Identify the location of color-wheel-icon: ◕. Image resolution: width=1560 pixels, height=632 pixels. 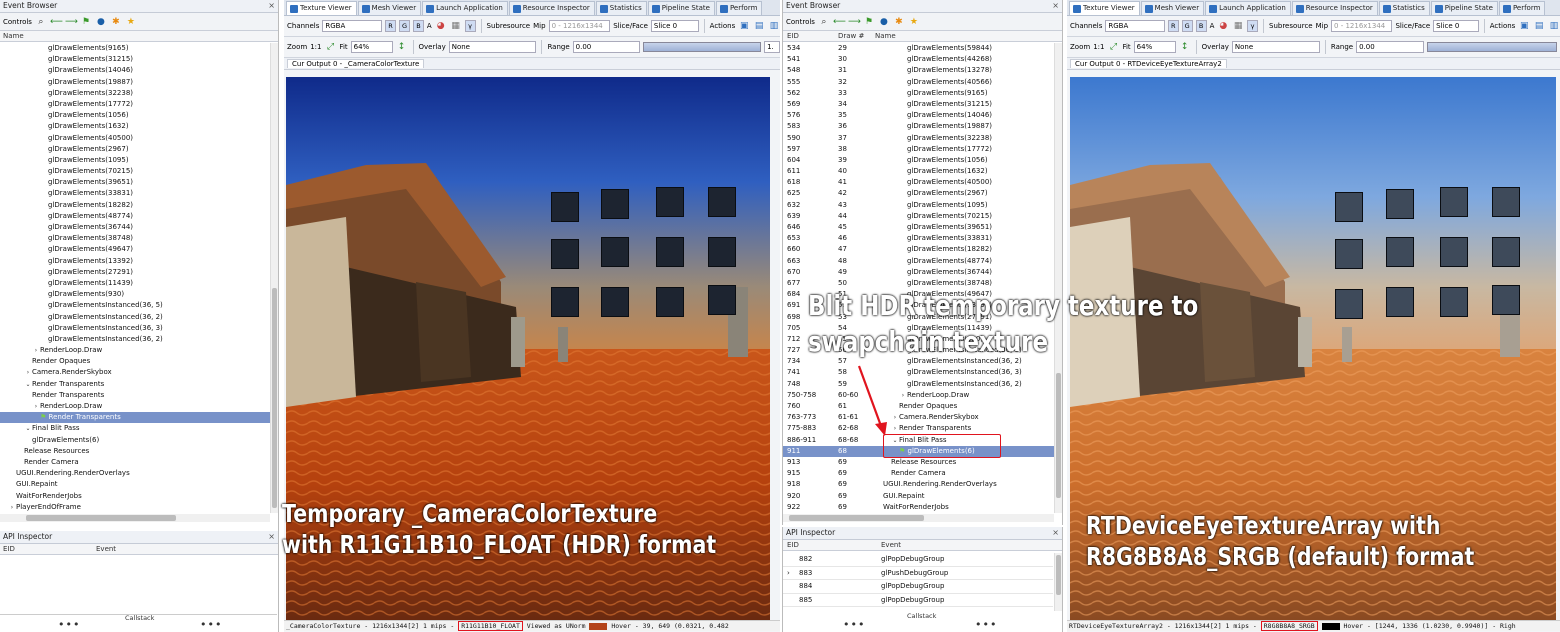
(441, 26).